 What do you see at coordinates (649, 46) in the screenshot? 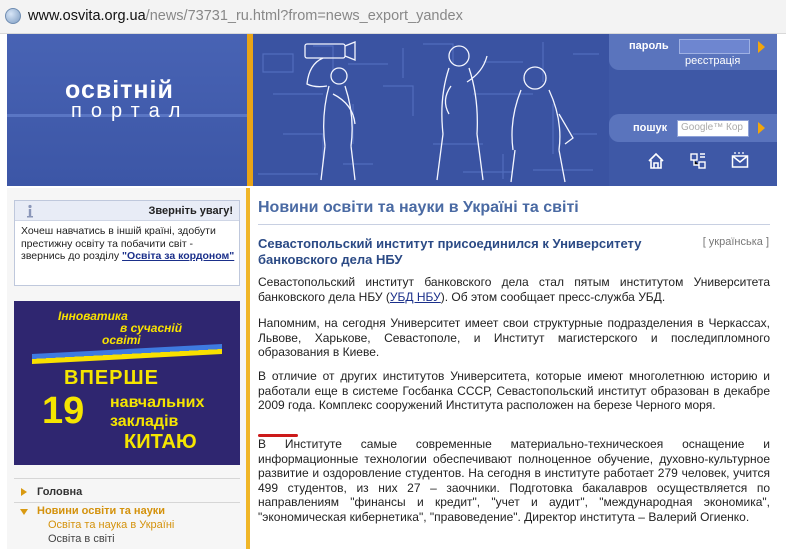
I see `password-label: пароль` at bounding box center [649, 46].